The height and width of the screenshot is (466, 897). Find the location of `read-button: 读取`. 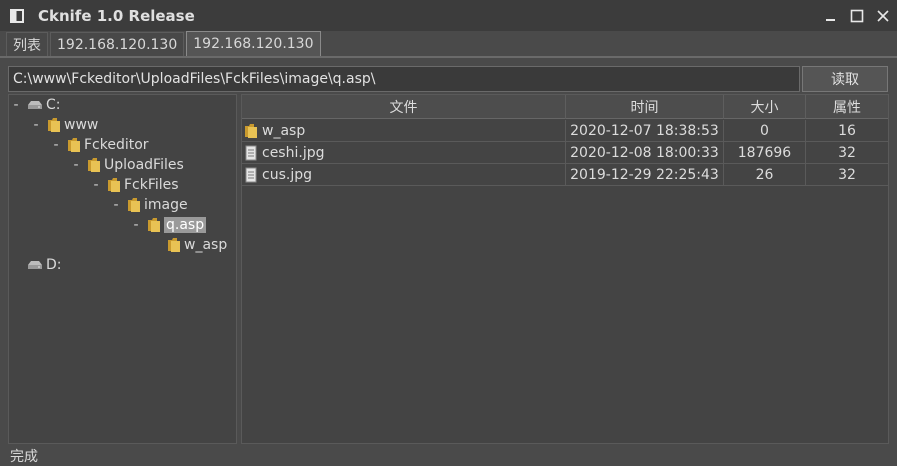

read-button: 读取 is located at coordinates (845, 79).